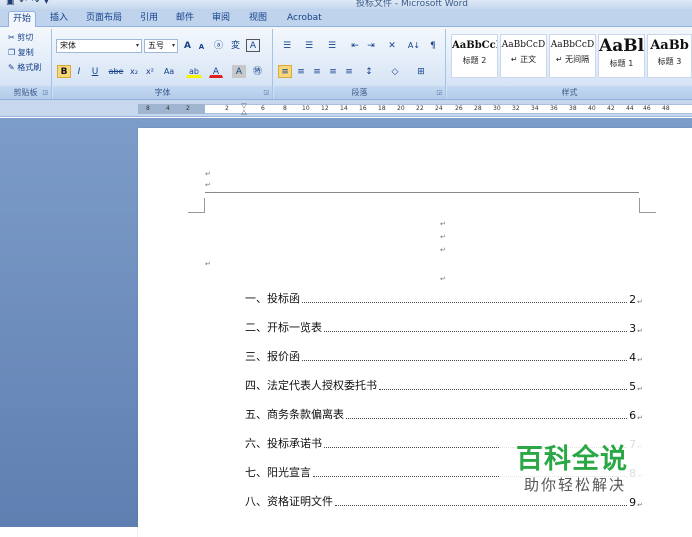  I want to click on tab-home: 开始, so click(22, 19).